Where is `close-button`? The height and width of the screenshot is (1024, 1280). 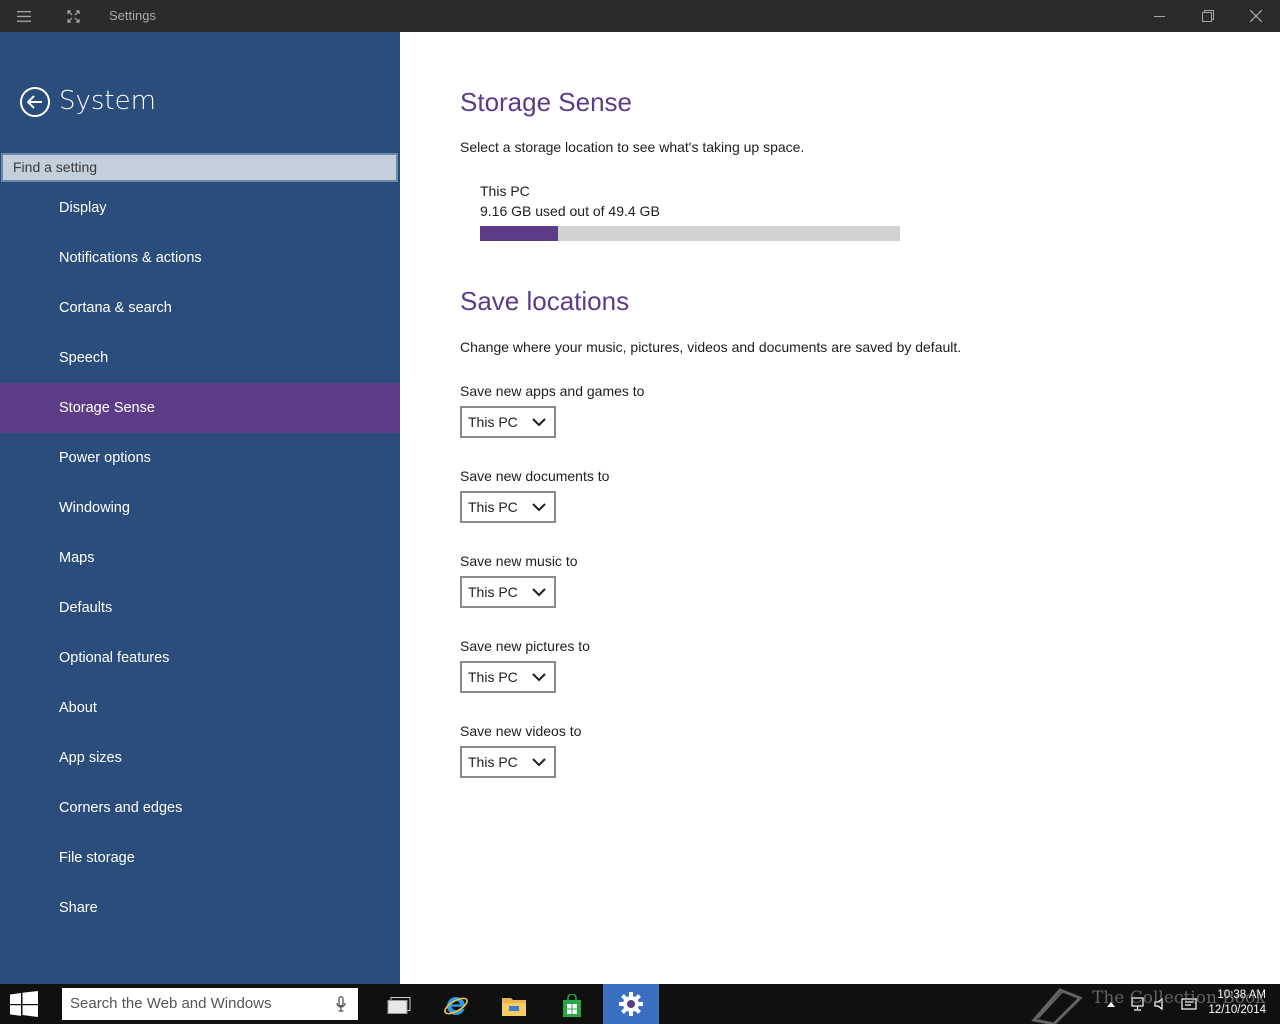 close-button is located at coordinates (1256, 16).